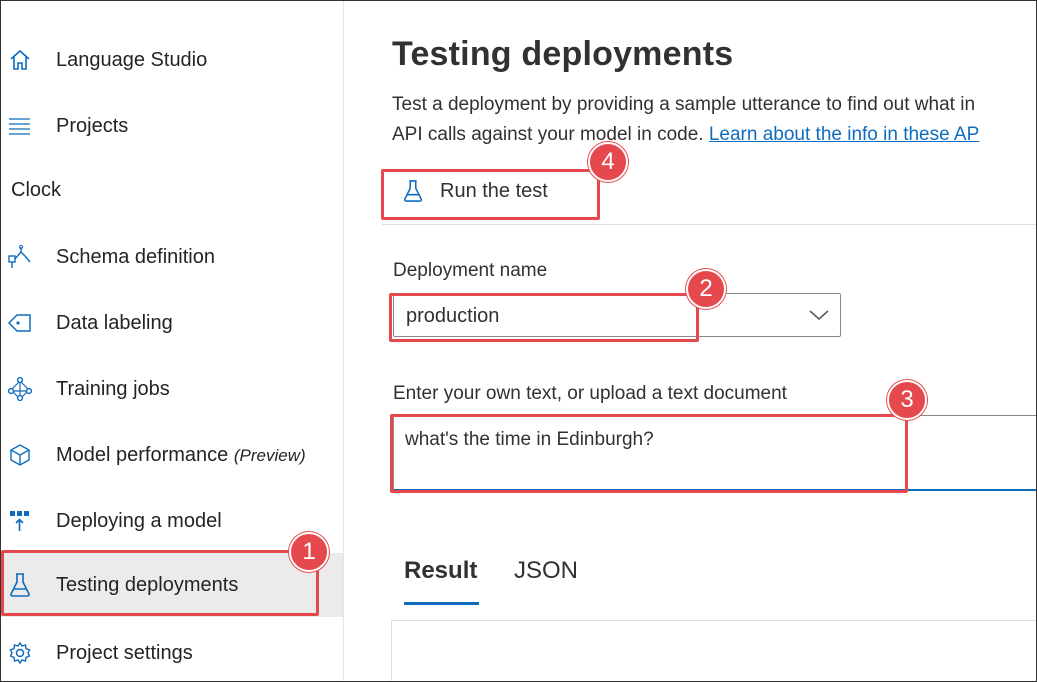  I want to click on sidebar-item-schema-definition: Schema definition, so click(172, 257).